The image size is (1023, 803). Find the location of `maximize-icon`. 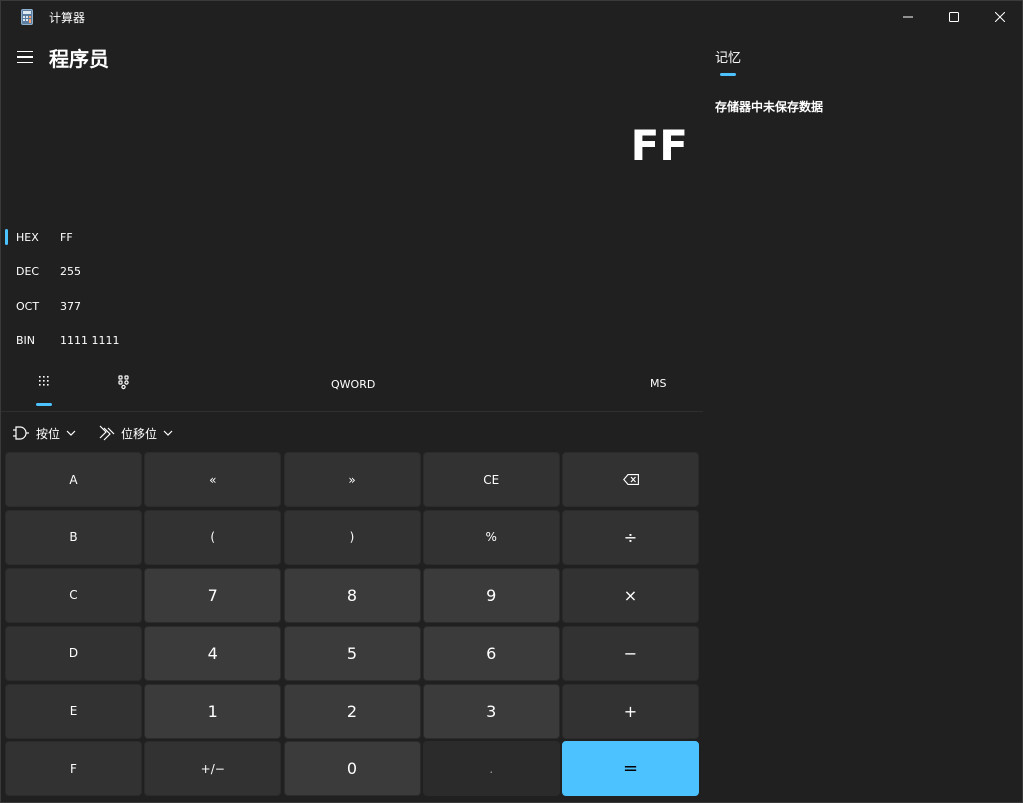

maximize-icon is located at coordinates (954, 17).